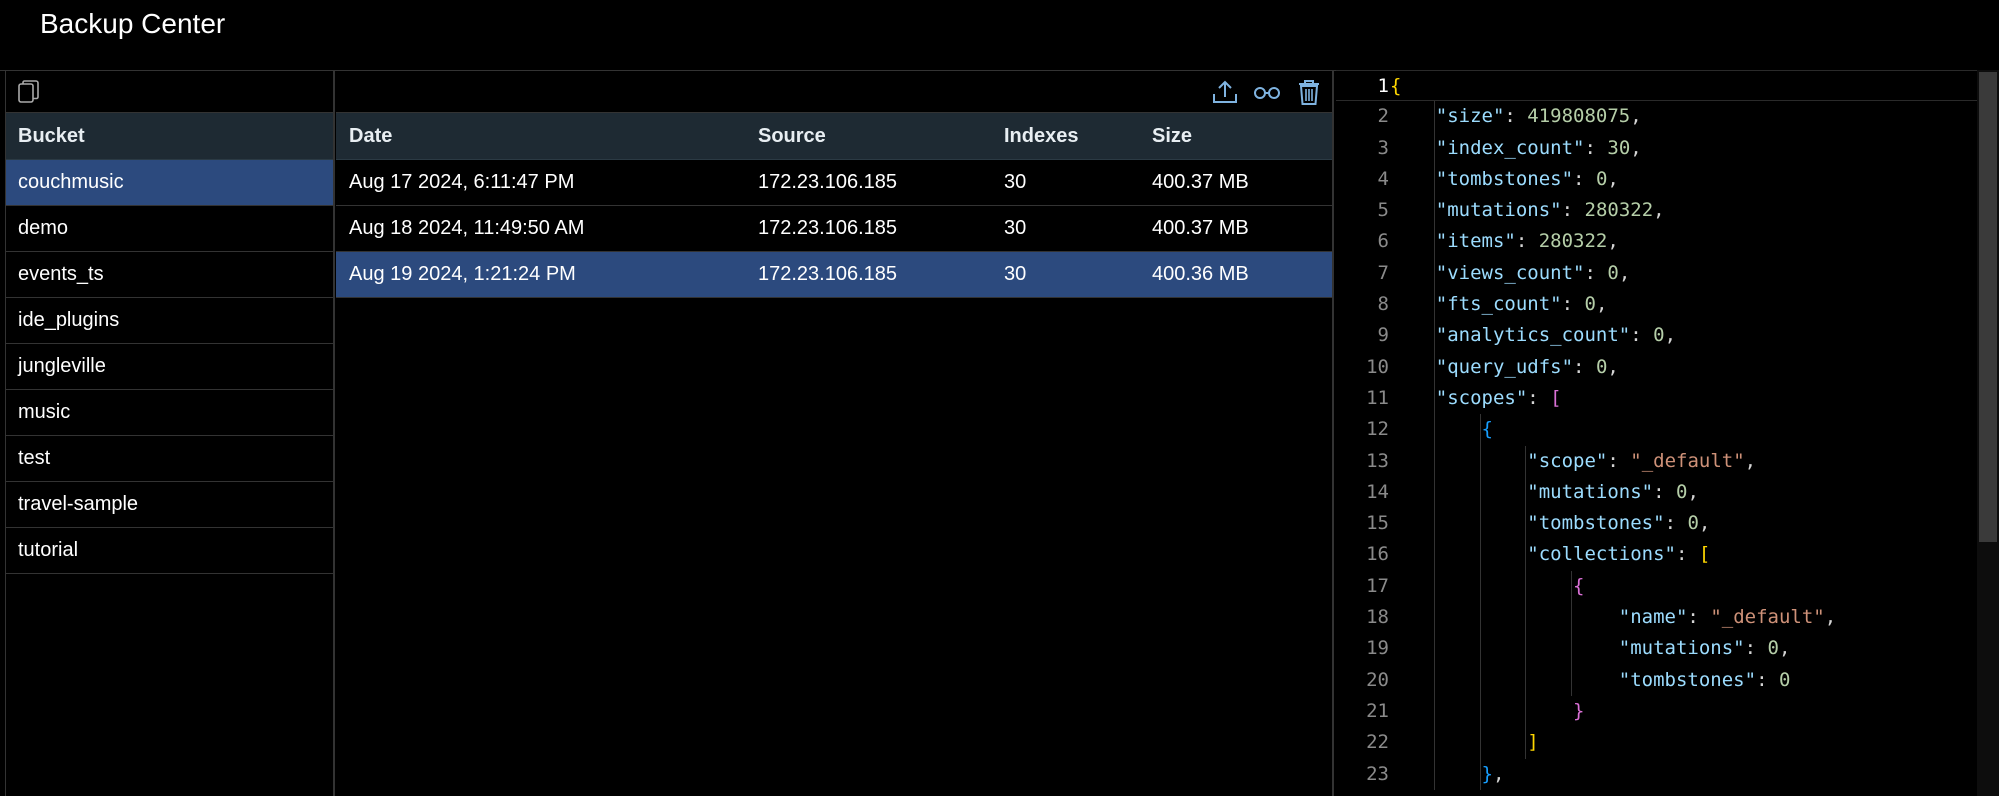 The width and height of the screenshot is (1999, 796). What do you see at coordinates (1667, 711) in the screenshot?
I see `code-line: 21 }` at bounding box center [1667, 711].